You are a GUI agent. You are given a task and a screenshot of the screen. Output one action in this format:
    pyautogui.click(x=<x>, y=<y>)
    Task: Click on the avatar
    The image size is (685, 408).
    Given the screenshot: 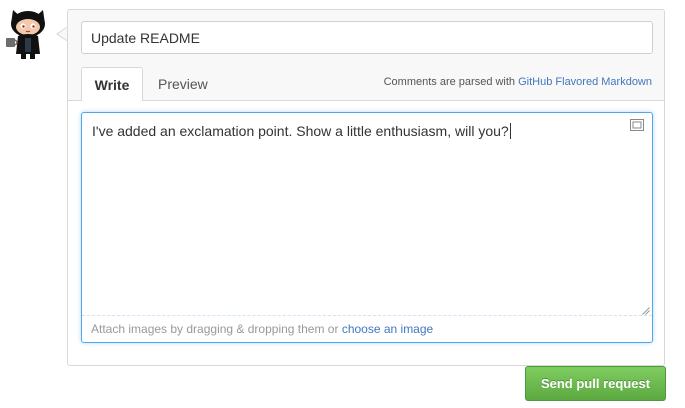 What is the action you would take?
    pyautogui.click(x=28, y=32)
    